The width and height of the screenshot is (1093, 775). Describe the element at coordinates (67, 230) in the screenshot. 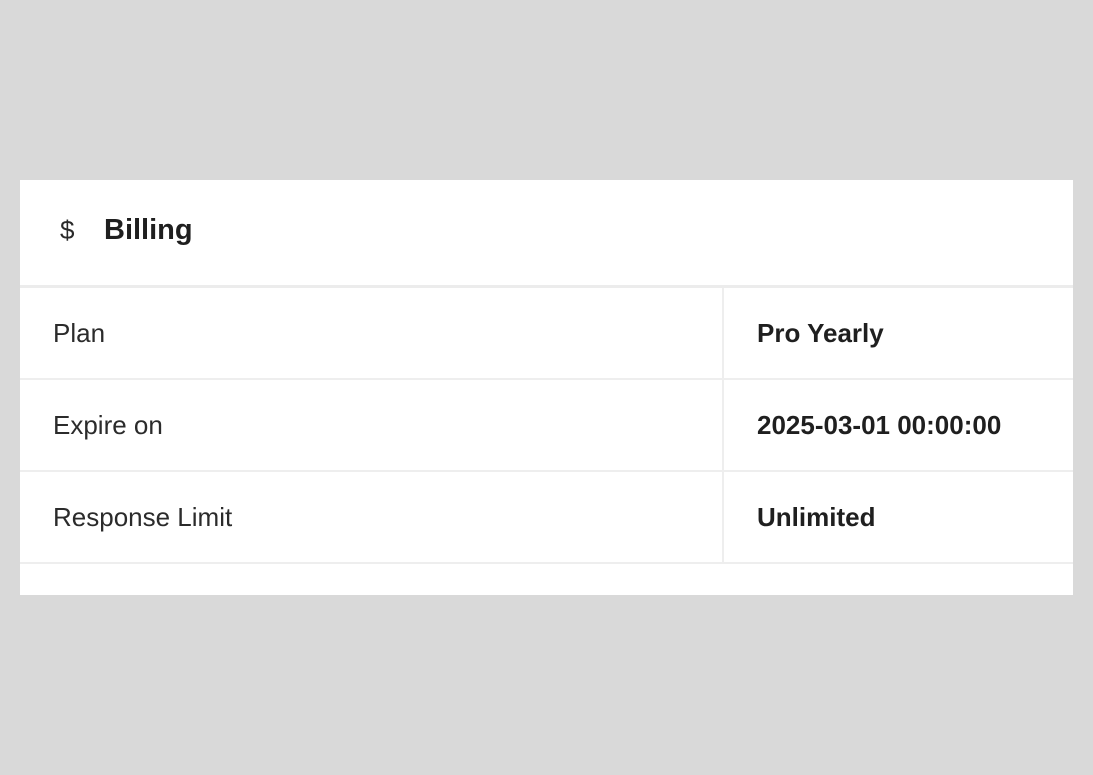

I see `dollar-icon: $` at that location.